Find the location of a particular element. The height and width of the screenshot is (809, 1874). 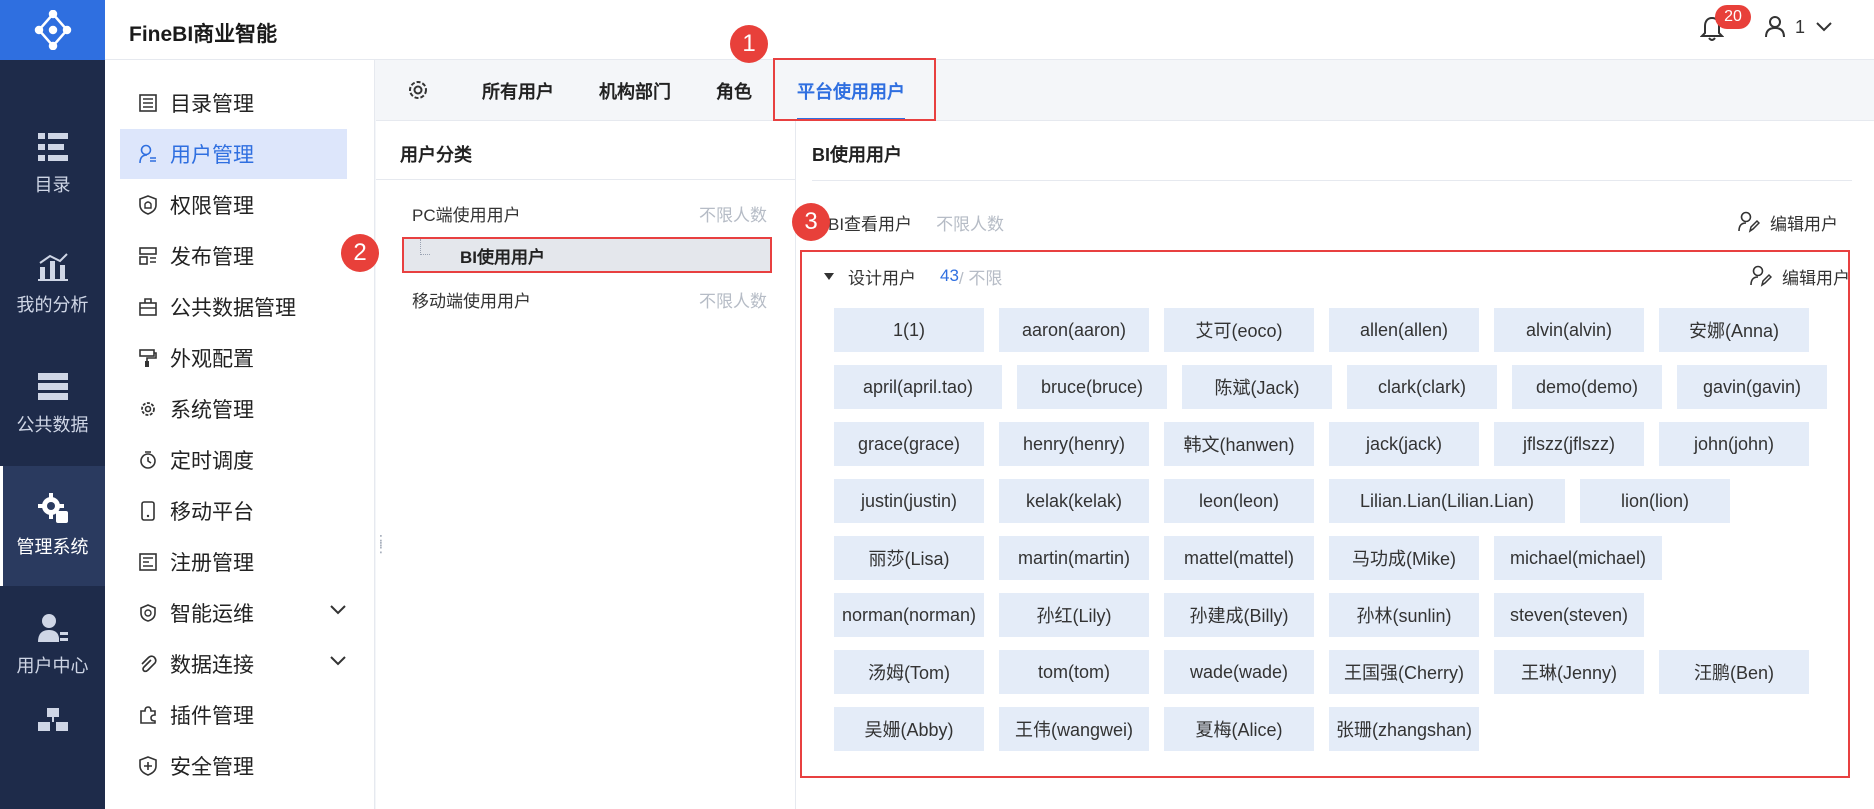

user-chip: 王国强(Cherry) is located at coordinates (1404, 672).